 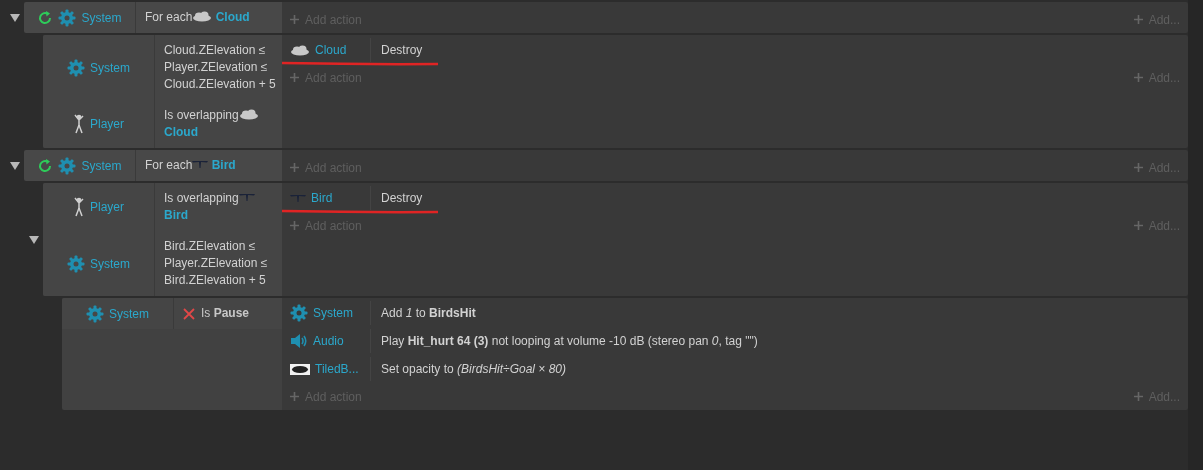 I want to click on action-text: Add 1 to BirdsHit, so click(x=428, y=313).